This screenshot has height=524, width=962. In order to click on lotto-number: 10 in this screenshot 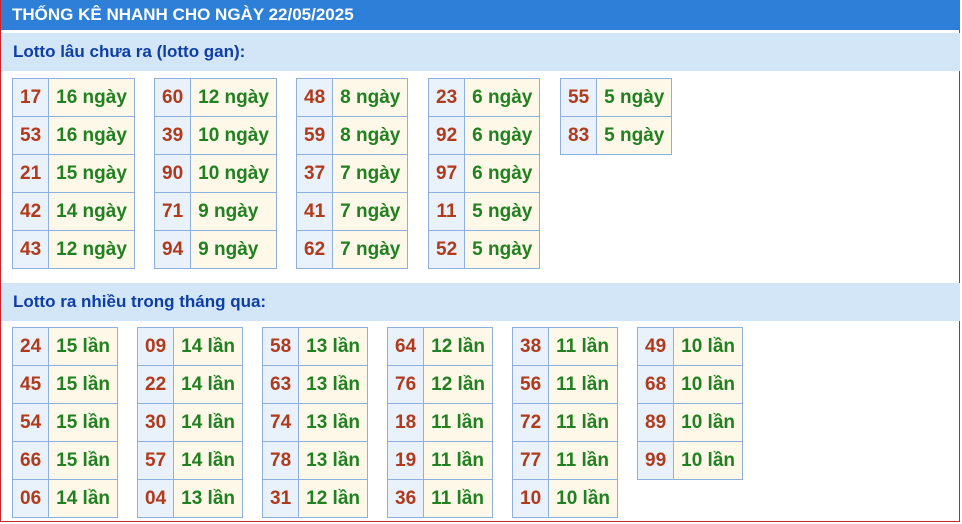, I will do `click(530, 498)`.